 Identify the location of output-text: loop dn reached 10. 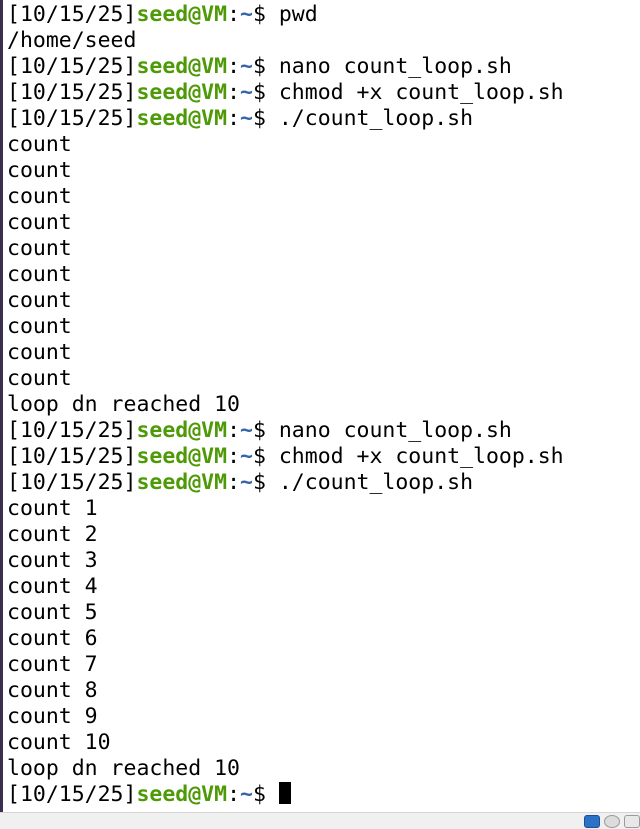
(123, 768).